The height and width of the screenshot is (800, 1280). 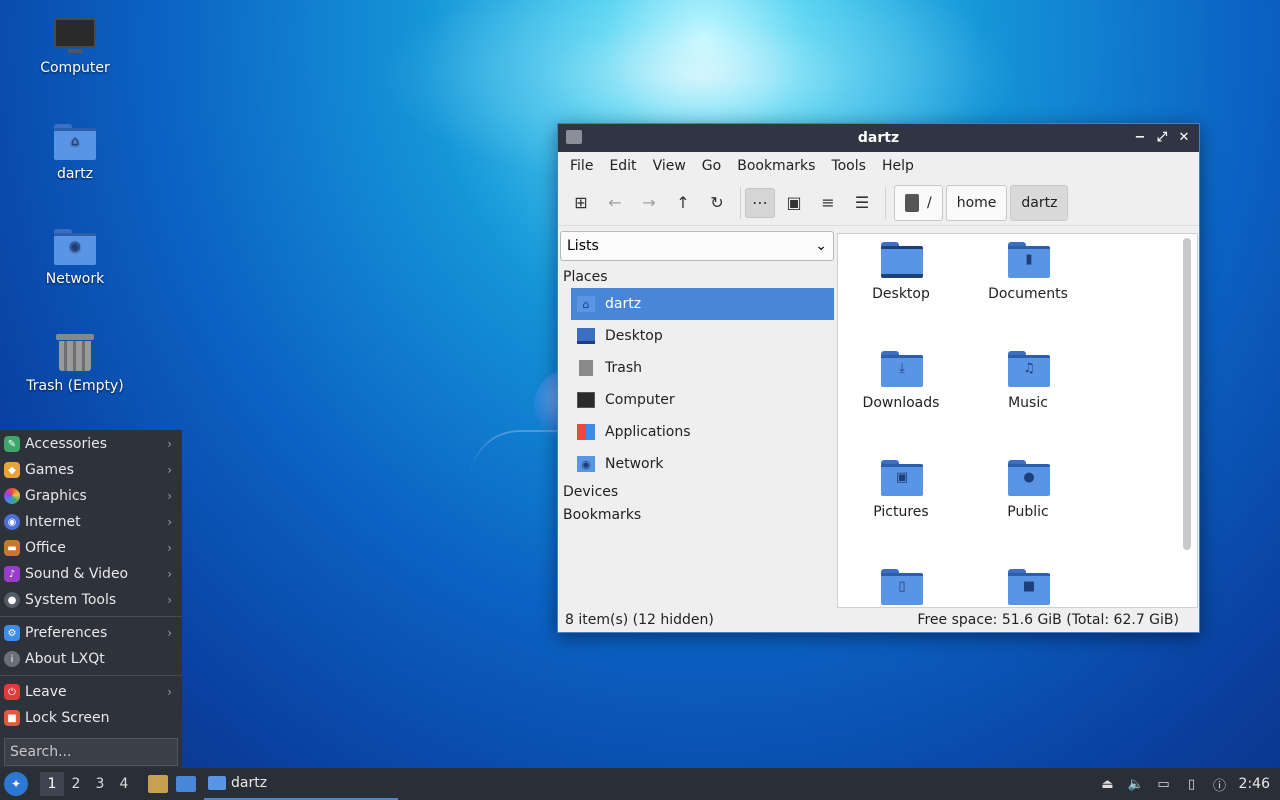 I want to click on templates-folder-icon: ▯, so click(x=902, y=587).